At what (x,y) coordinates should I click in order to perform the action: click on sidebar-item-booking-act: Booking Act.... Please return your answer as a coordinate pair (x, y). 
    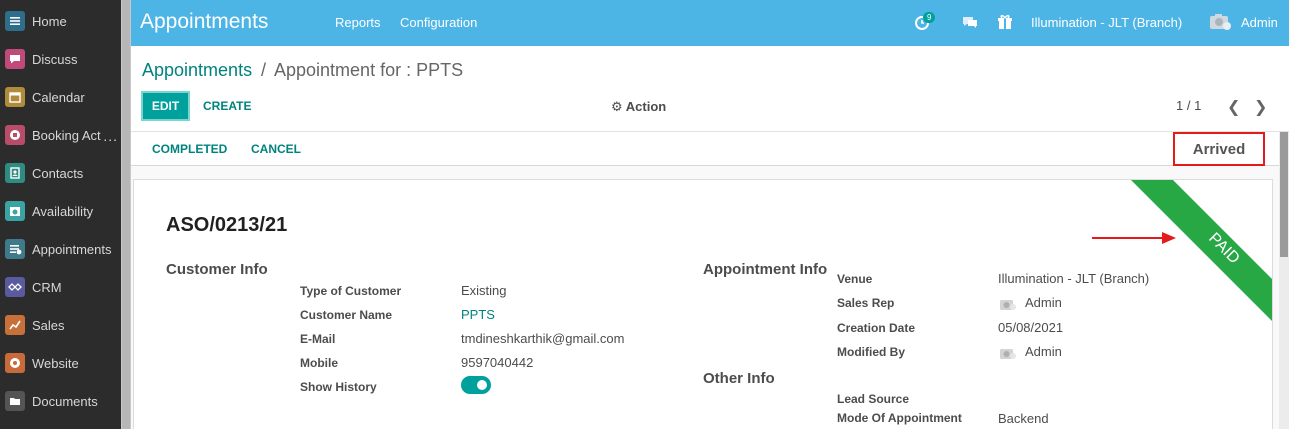
    Looking at the image, I should click on (60, 135).